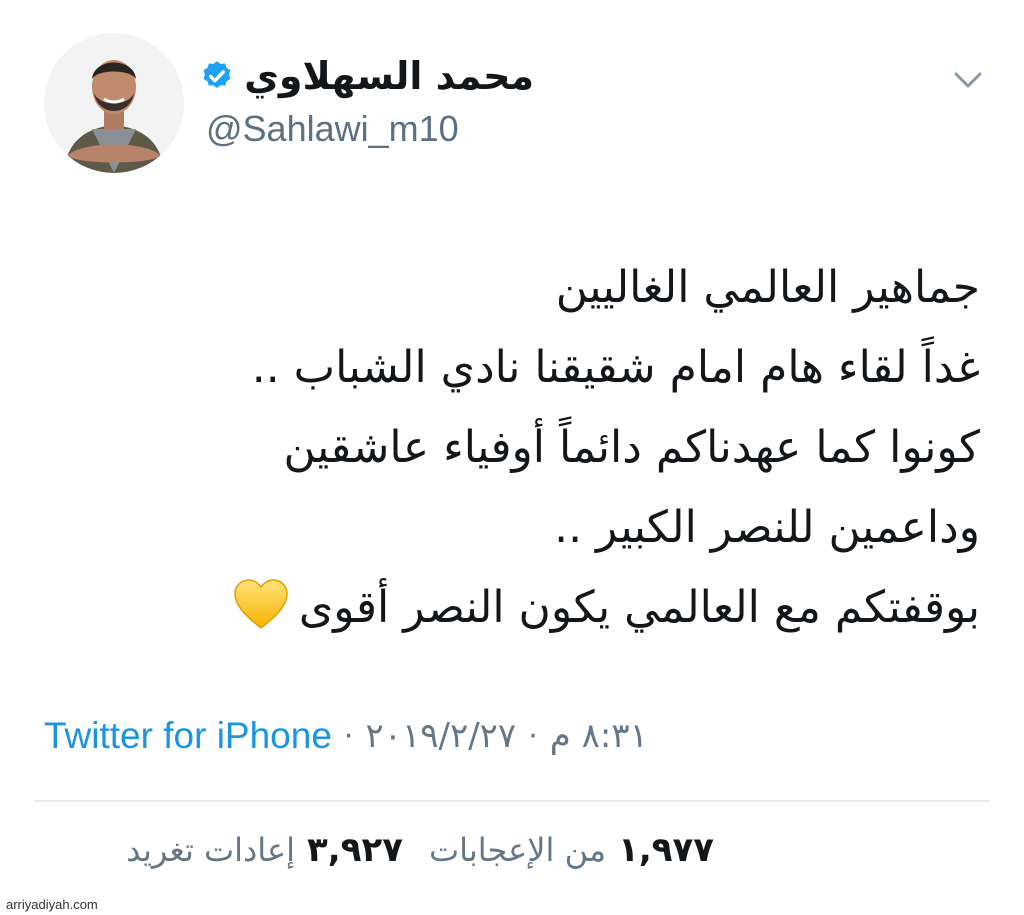 This screenshot has height=915, width=1024. Describe the element at coordinates (188, 736) in the screenshot. I see `tweet-source-link: Twitter for iPhone` at that location.